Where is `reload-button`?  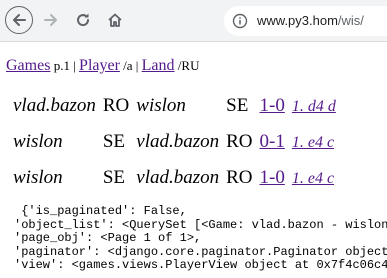 reload-button is located at coordinates (83, 20).